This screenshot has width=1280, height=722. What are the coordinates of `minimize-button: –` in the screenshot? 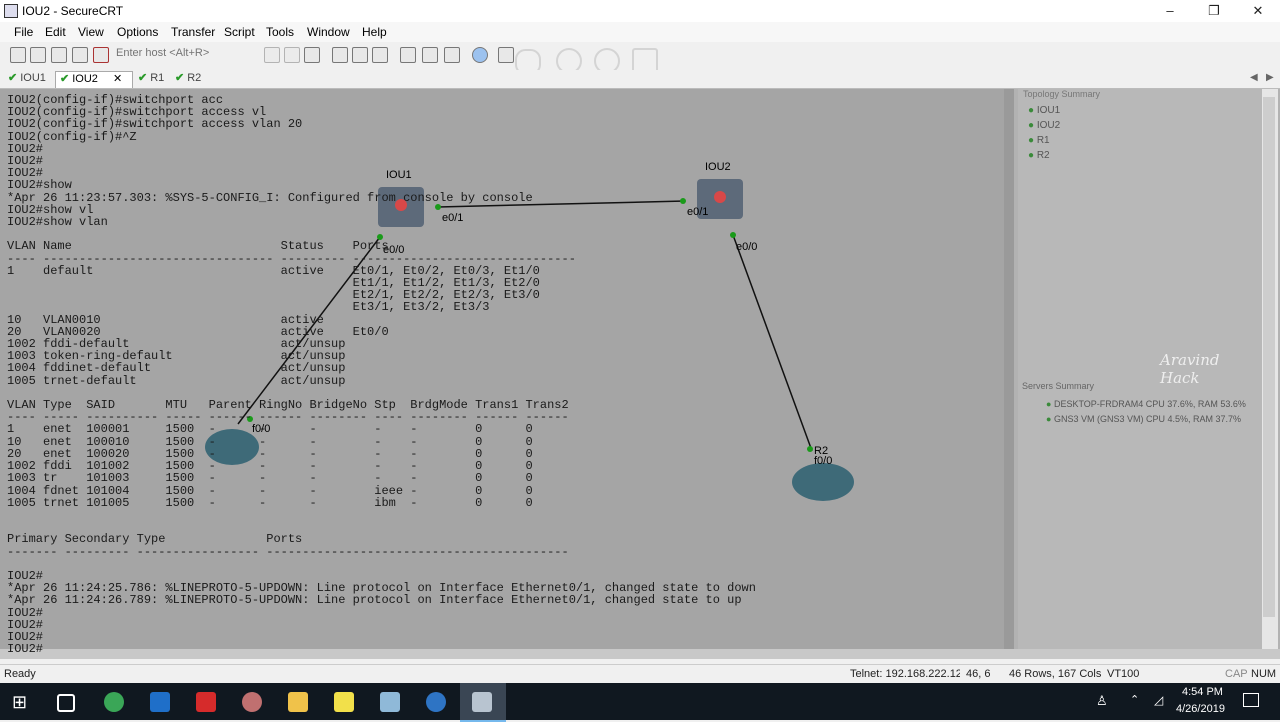 It's located at (1170, 11).